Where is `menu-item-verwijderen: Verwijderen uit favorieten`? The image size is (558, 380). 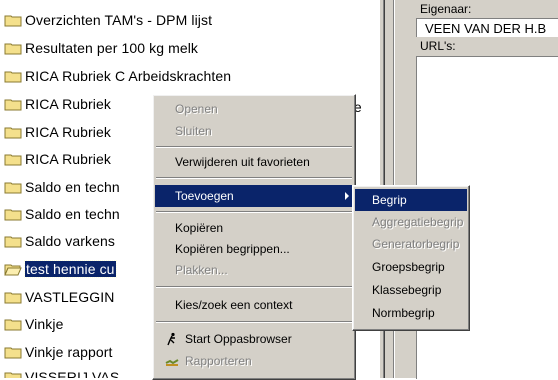 menu-item-verwijderen: Verwijderen uit favorieten is located at coordinates (254, 162).